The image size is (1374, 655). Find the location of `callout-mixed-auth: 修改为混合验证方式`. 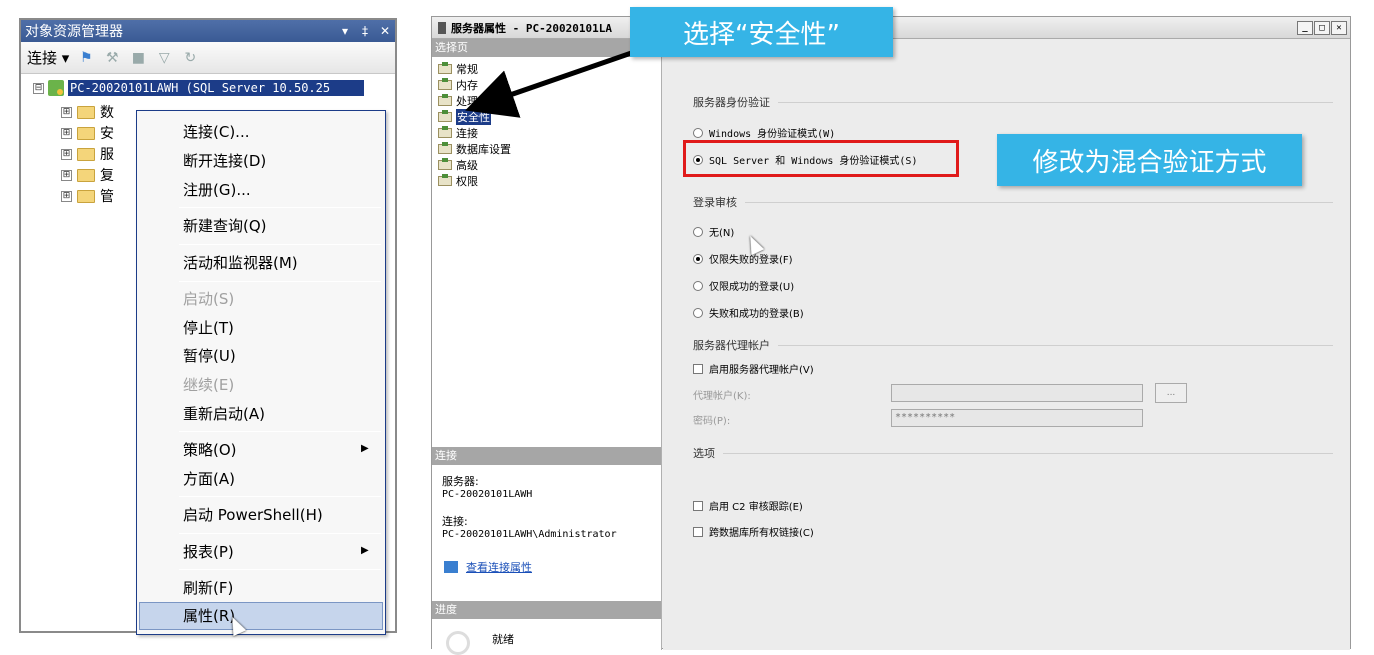

callout-mixed-auth: 修改为混合验证方式 is located at coordinates (1149, 160).